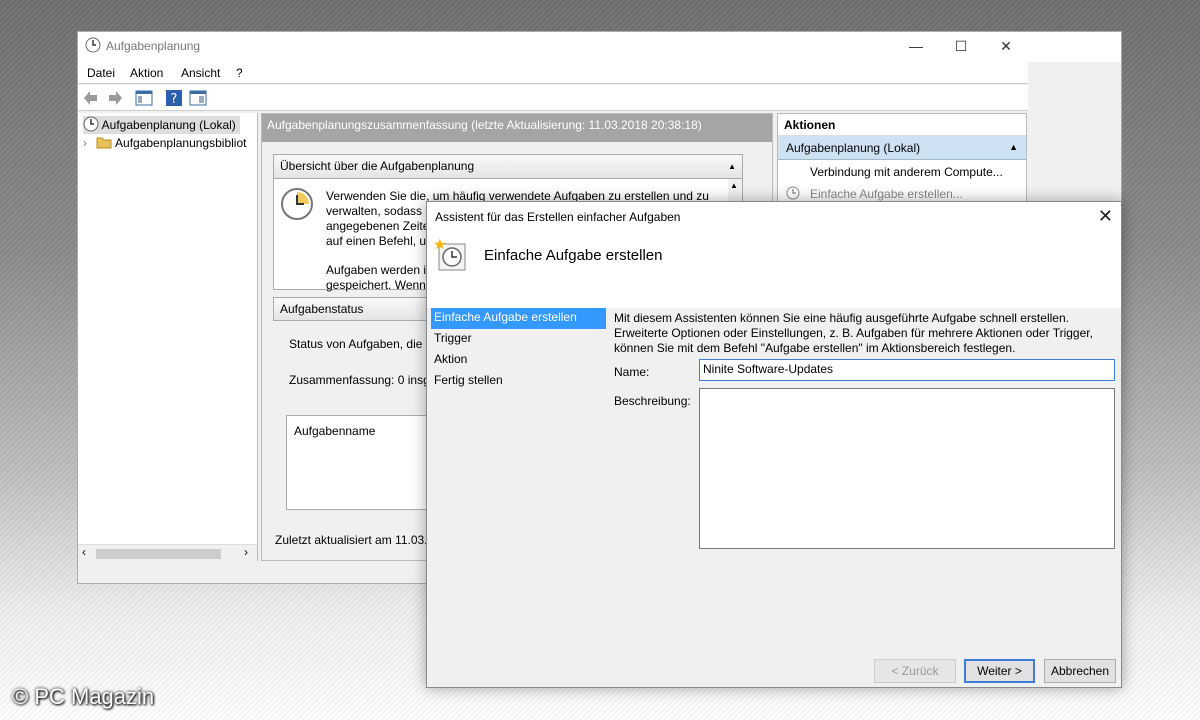  Describe the element at coordinates (92, 98) in the screenshot. I see `back-arrow-icon` at that location.